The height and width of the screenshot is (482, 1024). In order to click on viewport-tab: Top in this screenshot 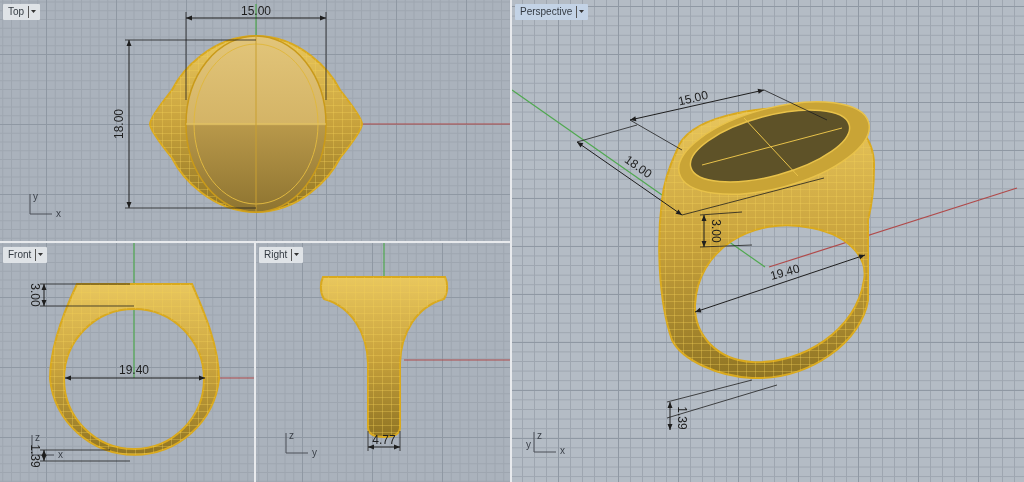, I will do `click(22, 12)`.